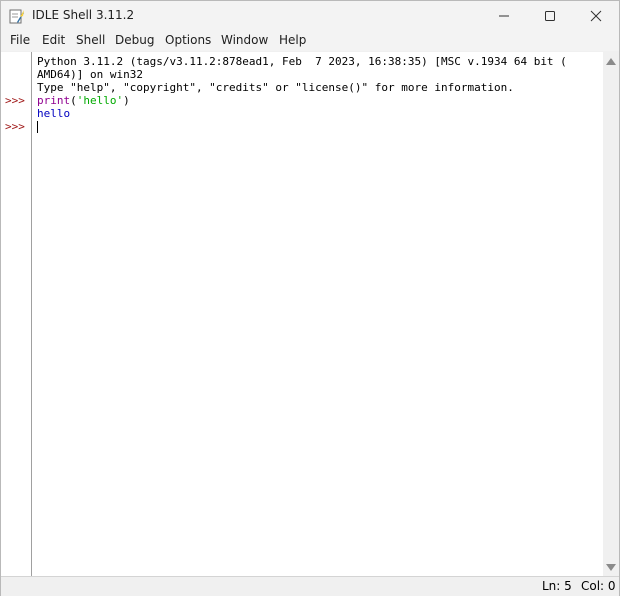 This screenshot has height=596, width=620. What do you see at coordinates (611, 567) in the screenshot?
I see `scroll-down-arrow-icon` at bounding box center [611, 567].